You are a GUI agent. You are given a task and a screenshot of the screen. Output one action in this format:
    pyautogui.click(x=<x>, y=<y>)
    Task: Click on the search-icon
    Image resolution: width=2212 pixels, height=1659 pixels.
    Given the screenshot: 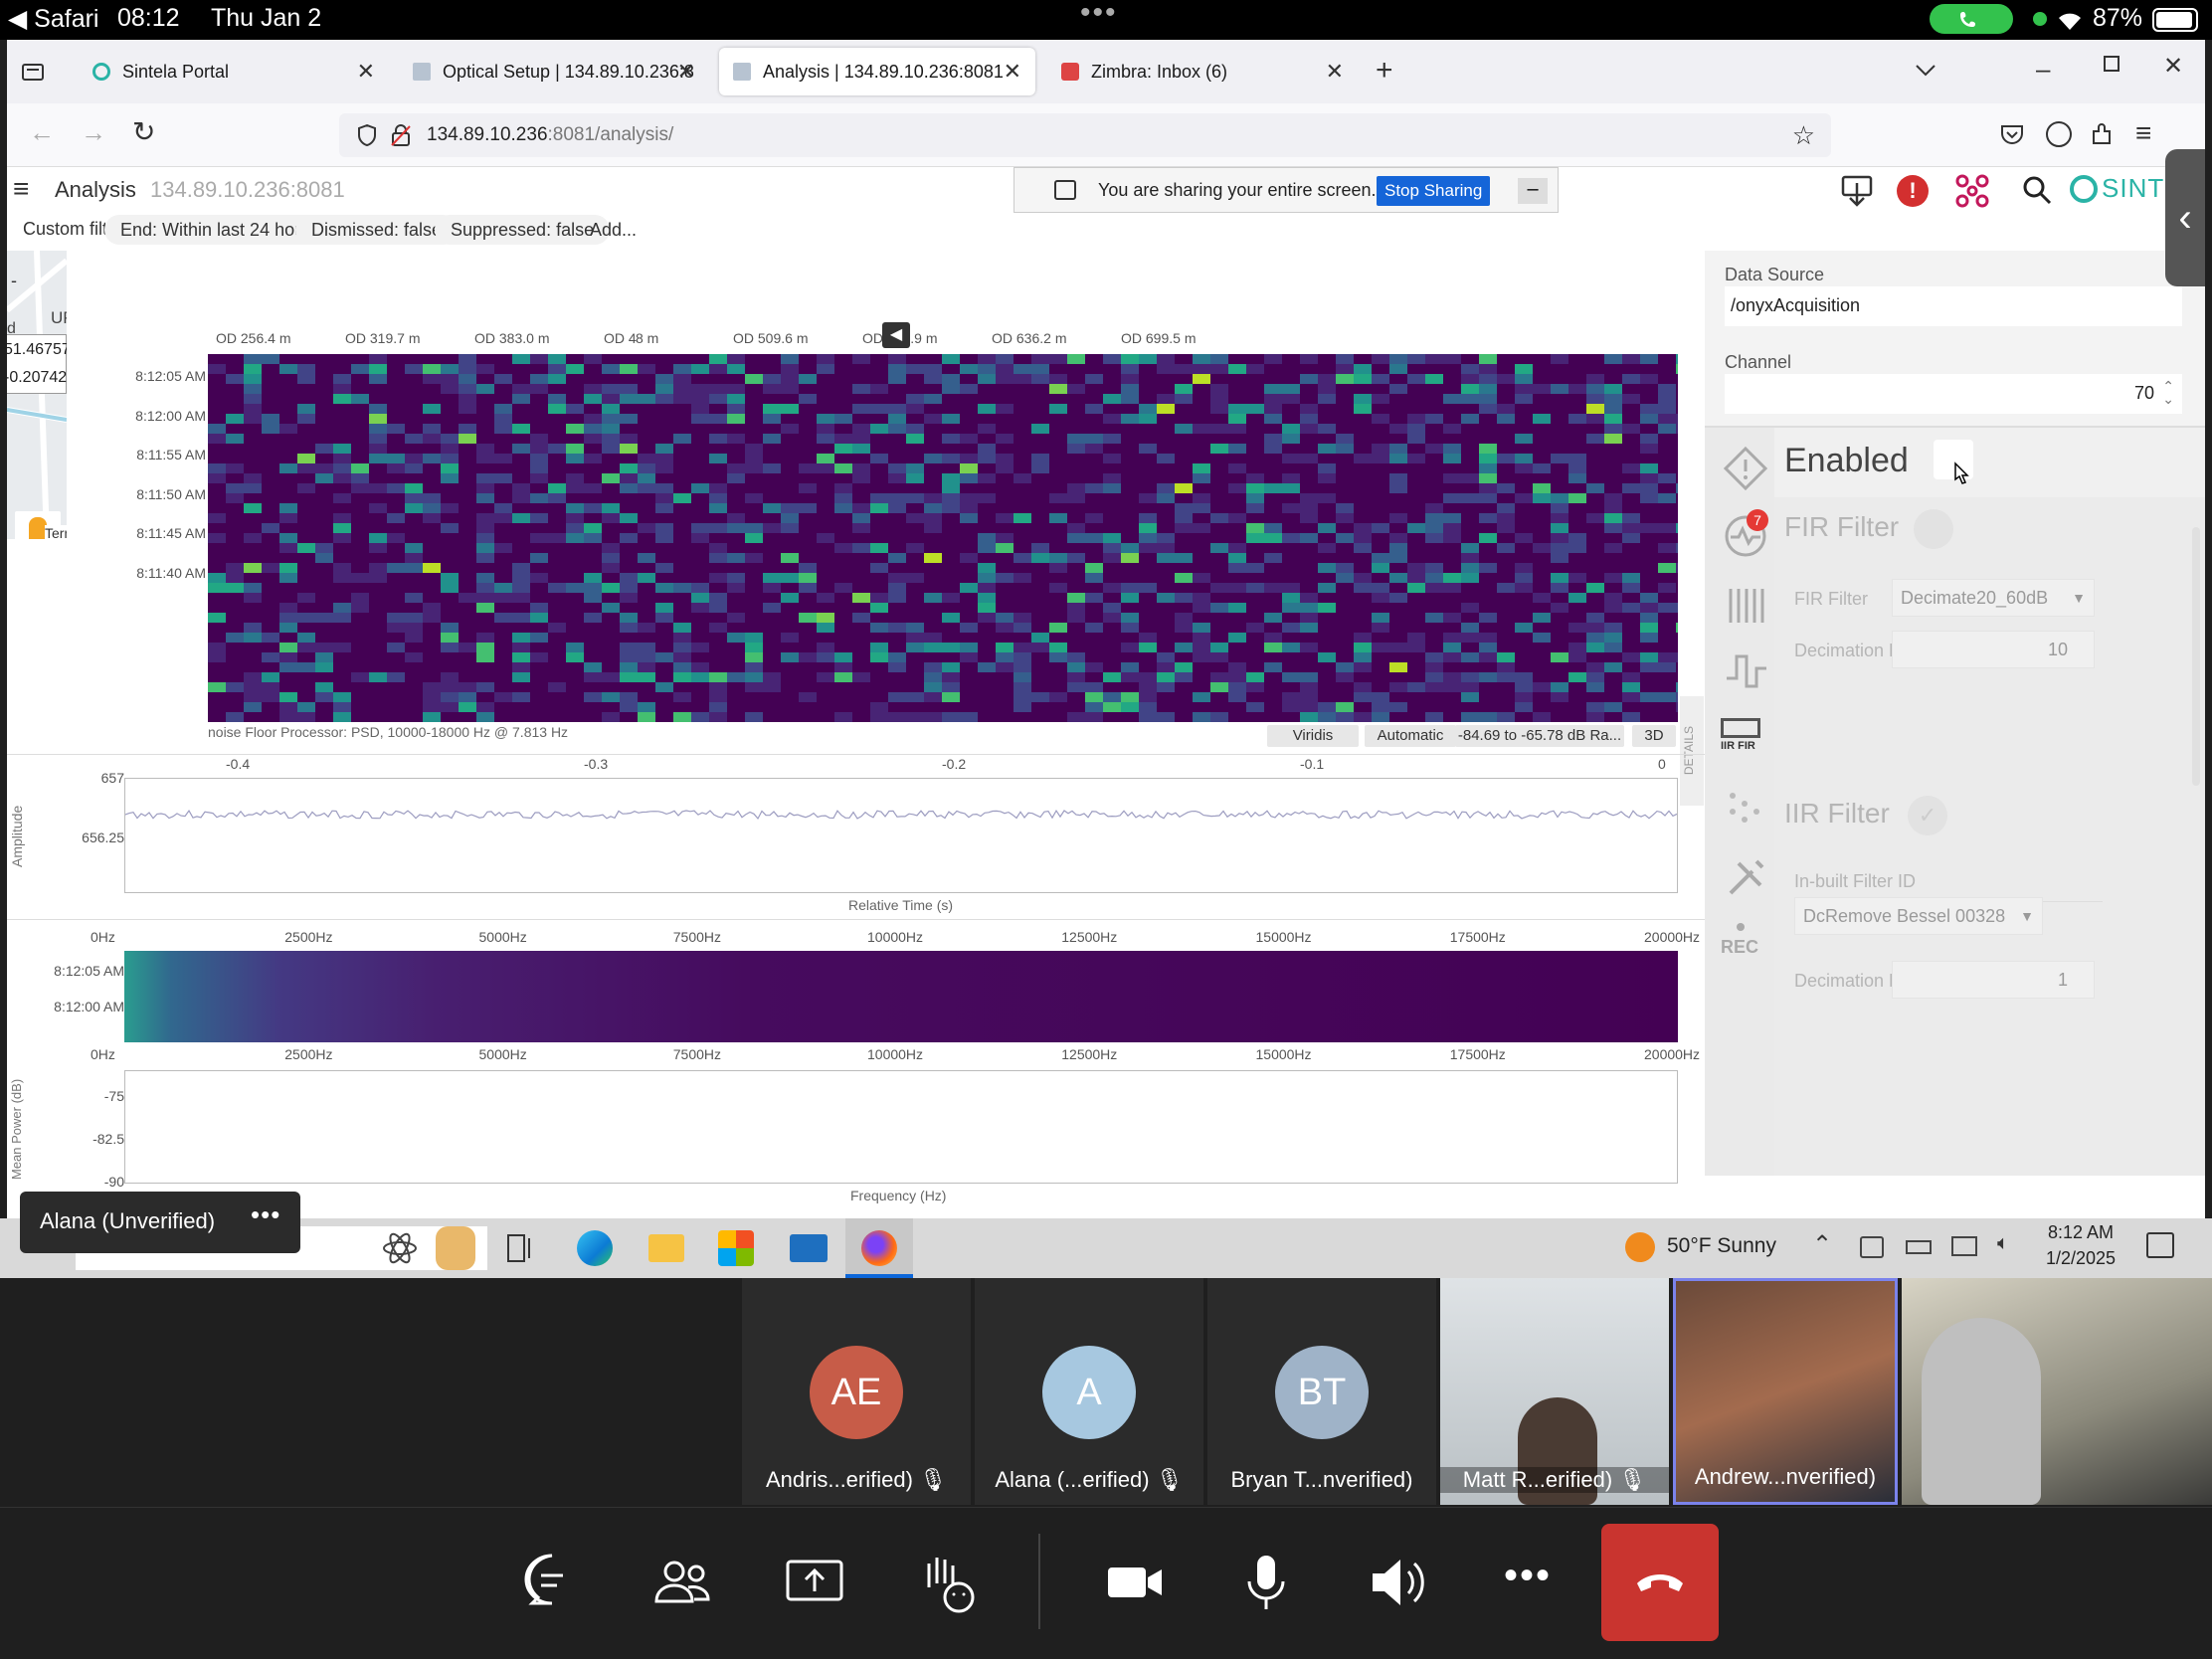 What is the action you would take?
    pyautogui.click(x=2037, y=190)
    